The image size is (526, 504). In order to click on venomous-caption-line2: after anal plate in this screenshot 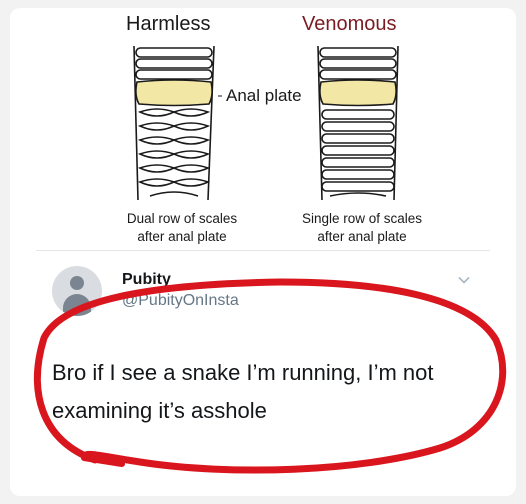, I will do `click(362, 236)`.